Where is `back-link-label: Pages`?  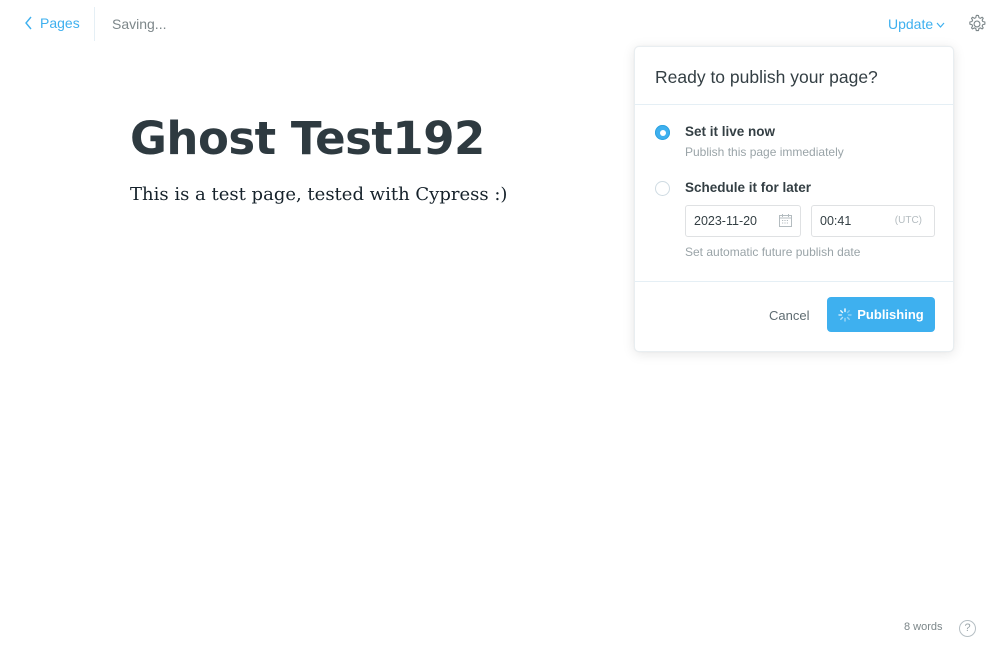 back-link-label: Pages is located at coordinates (60, 23).